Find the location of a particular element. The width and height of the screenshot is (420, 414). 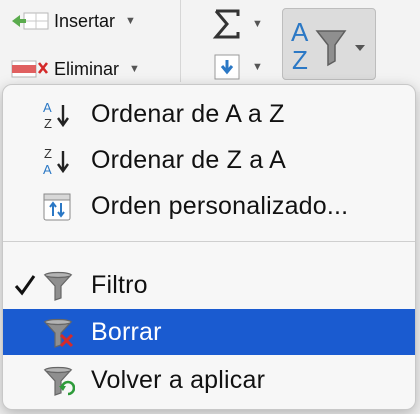

sort-za-icon: Z A is located at coordinates (56, 161).